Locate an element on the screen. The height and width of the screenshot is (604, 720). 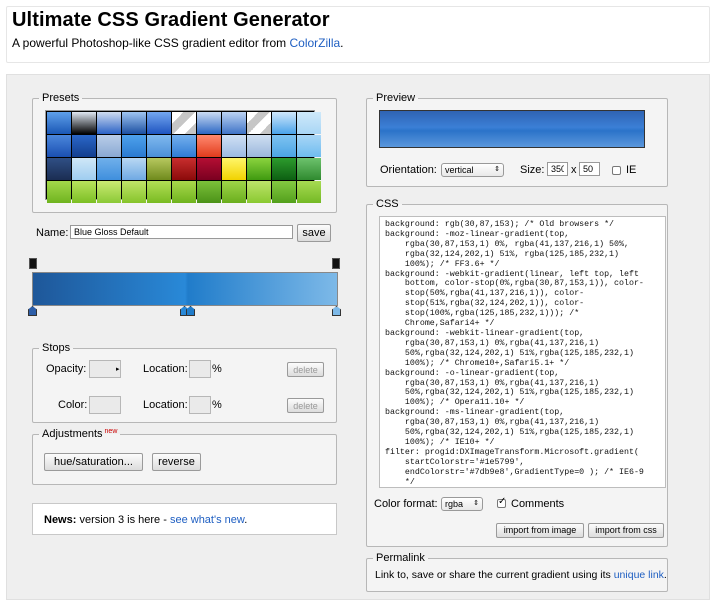
checkmark-icon: ✓ is located at coordinates (502, 501).